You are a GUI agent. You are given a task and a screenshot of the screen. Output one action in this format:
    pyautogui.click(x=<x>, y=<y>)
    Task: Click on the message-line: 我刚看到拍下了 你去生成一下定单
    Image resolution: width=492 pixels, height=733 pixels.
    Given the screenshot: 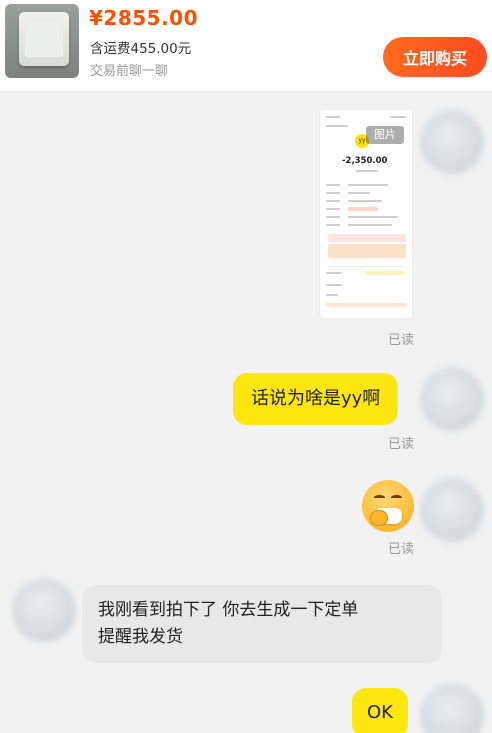 What is the action you would take?
    pyautogui.click(x=228, y=610)
    